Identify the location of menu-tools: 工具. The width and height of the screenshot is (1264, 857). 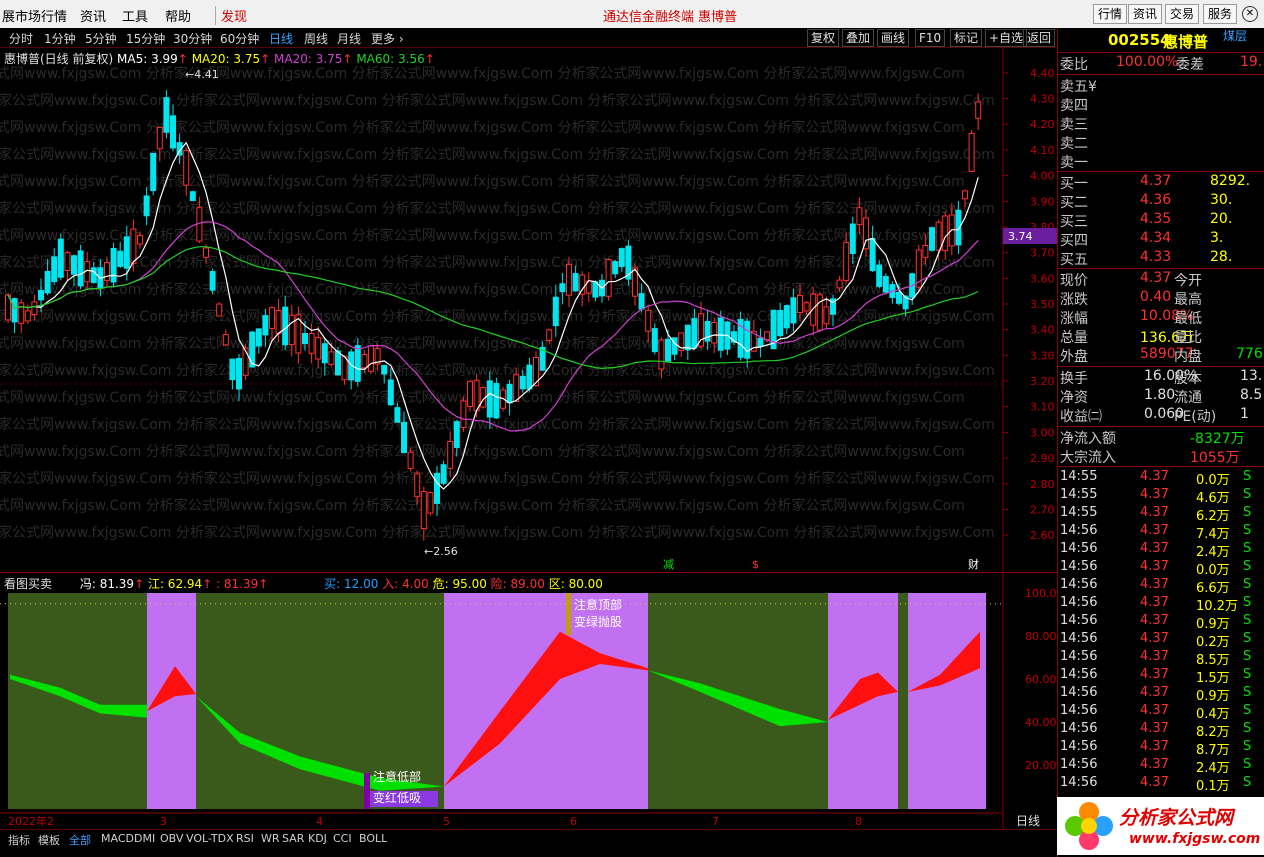
(135, 15).